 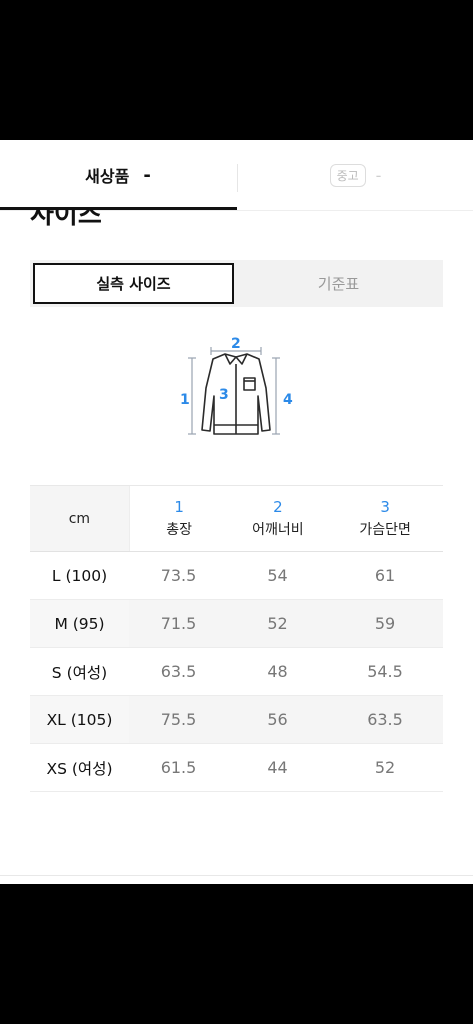 I want to click on segment-size-chart: 기준표, so click(x=338, y=283).